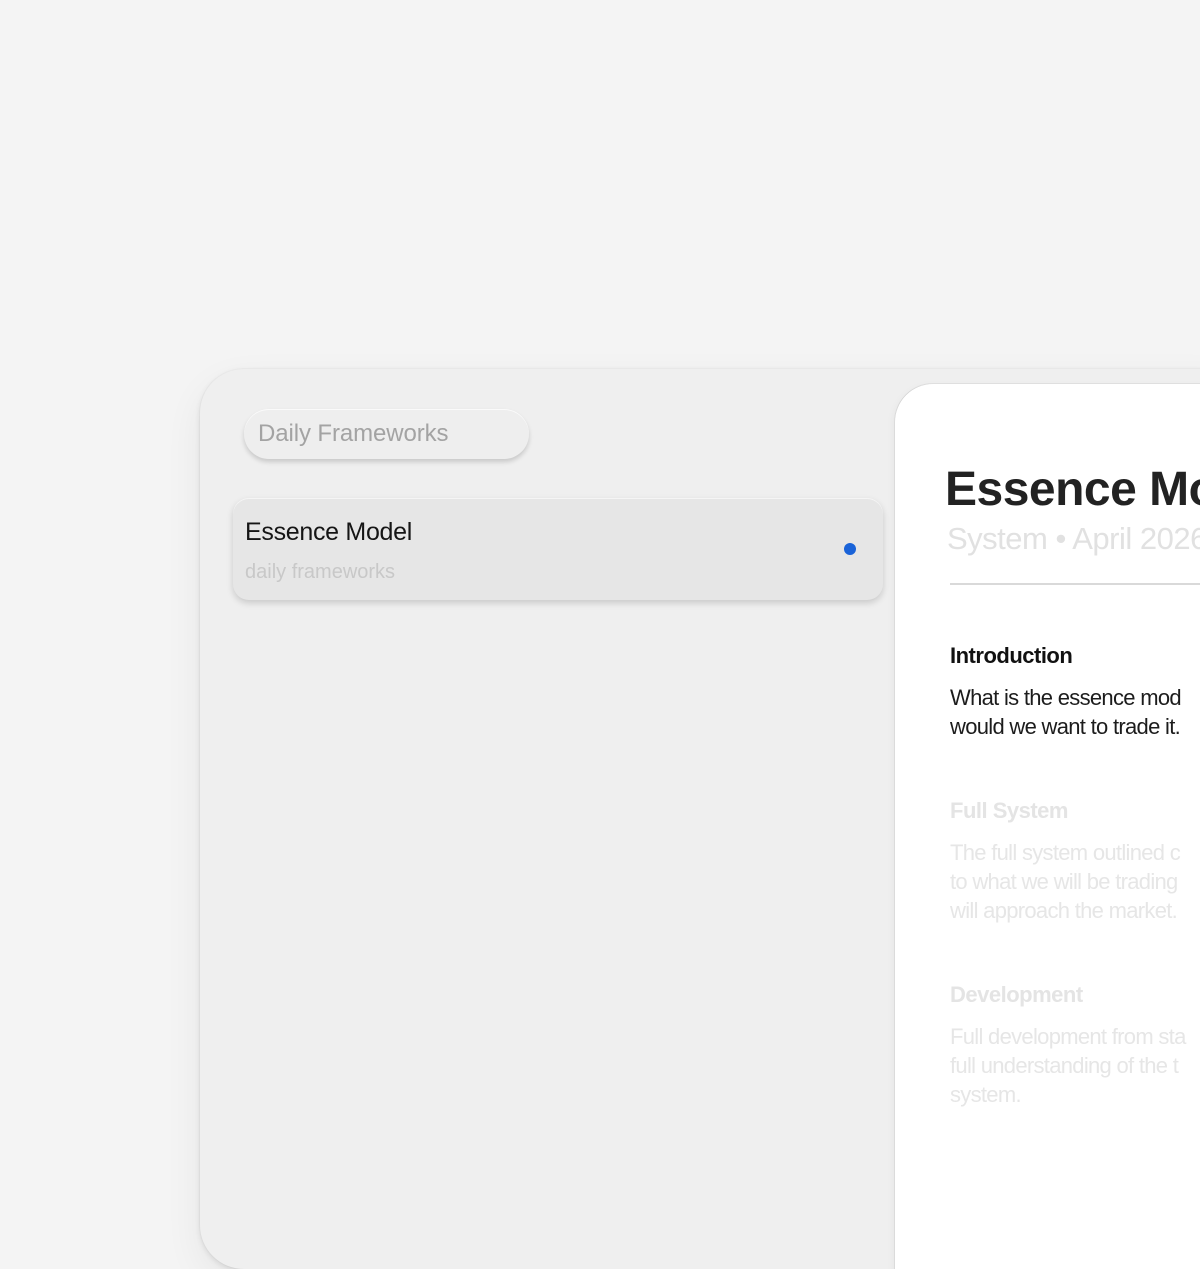  I want to click on document-meta: System • April 2026, so click(1073, 538).